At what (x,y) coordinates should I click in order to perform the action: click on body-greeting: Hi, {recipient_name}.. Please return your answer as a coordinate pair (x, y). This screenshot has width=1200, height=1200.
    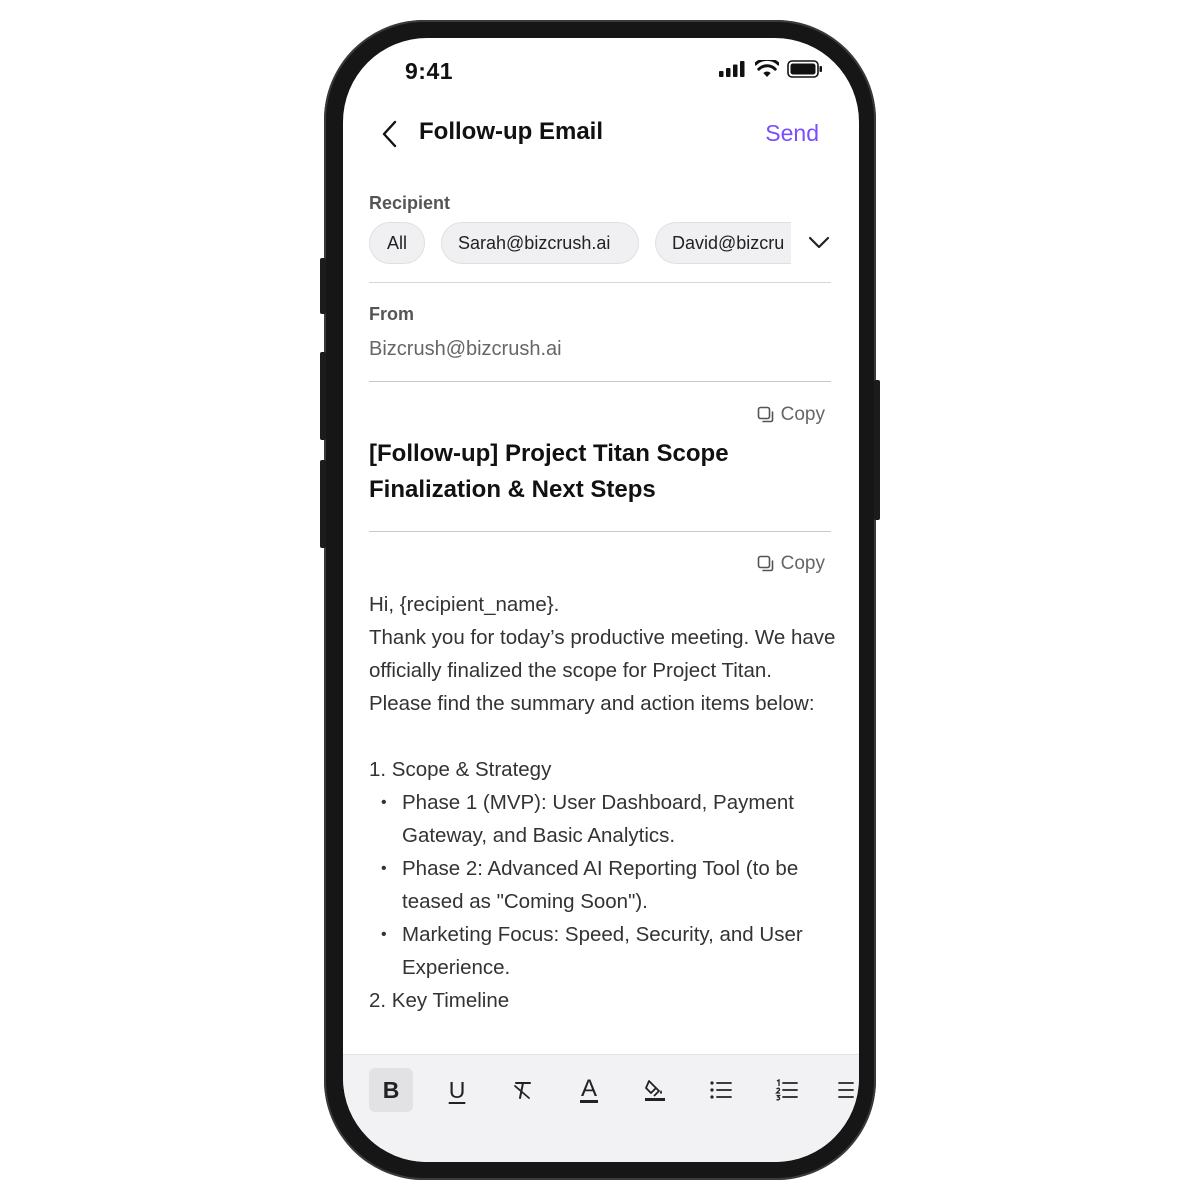
    Looking at the image, I should click on (464, 604).